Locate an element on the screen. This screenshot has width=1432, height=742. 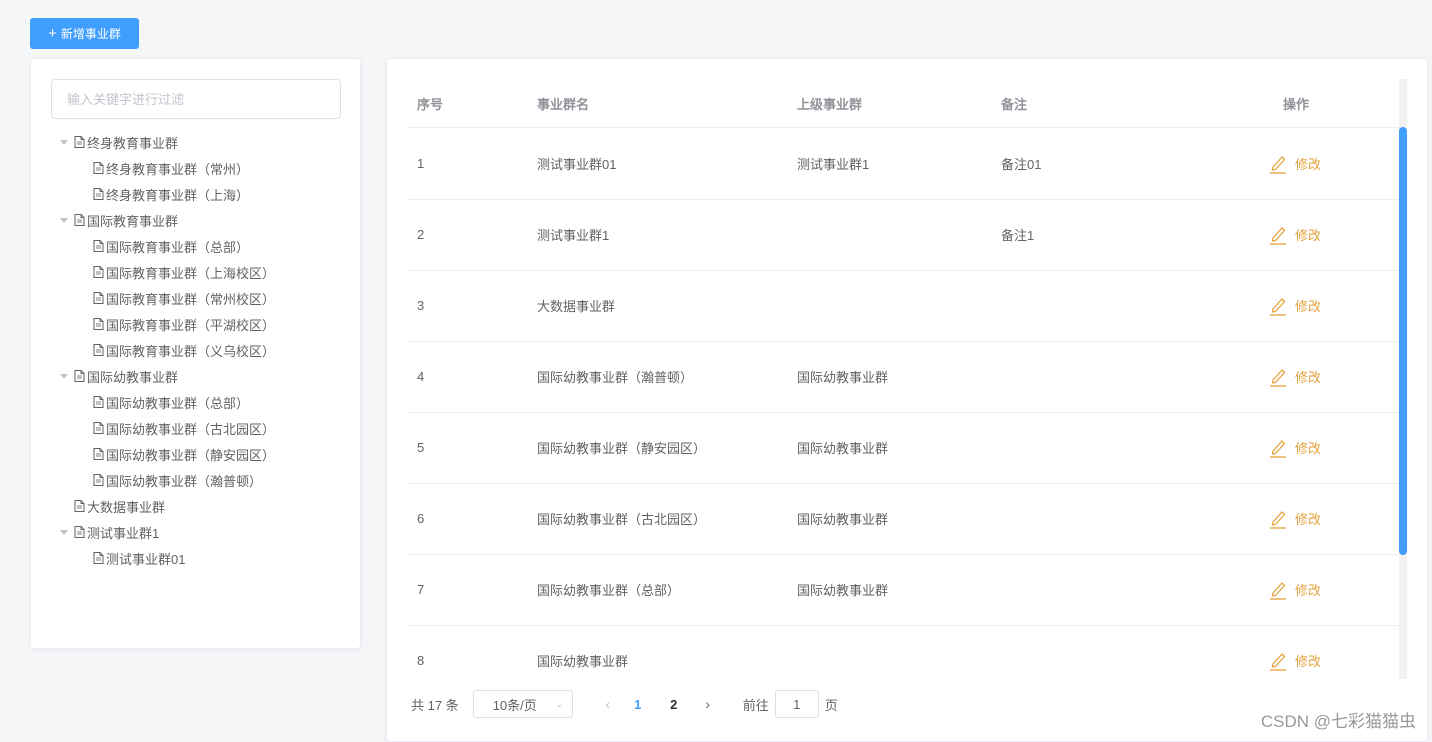
tree-node: 国际幼教事业群（瀚普顿） is located at coordinates (177, 480).